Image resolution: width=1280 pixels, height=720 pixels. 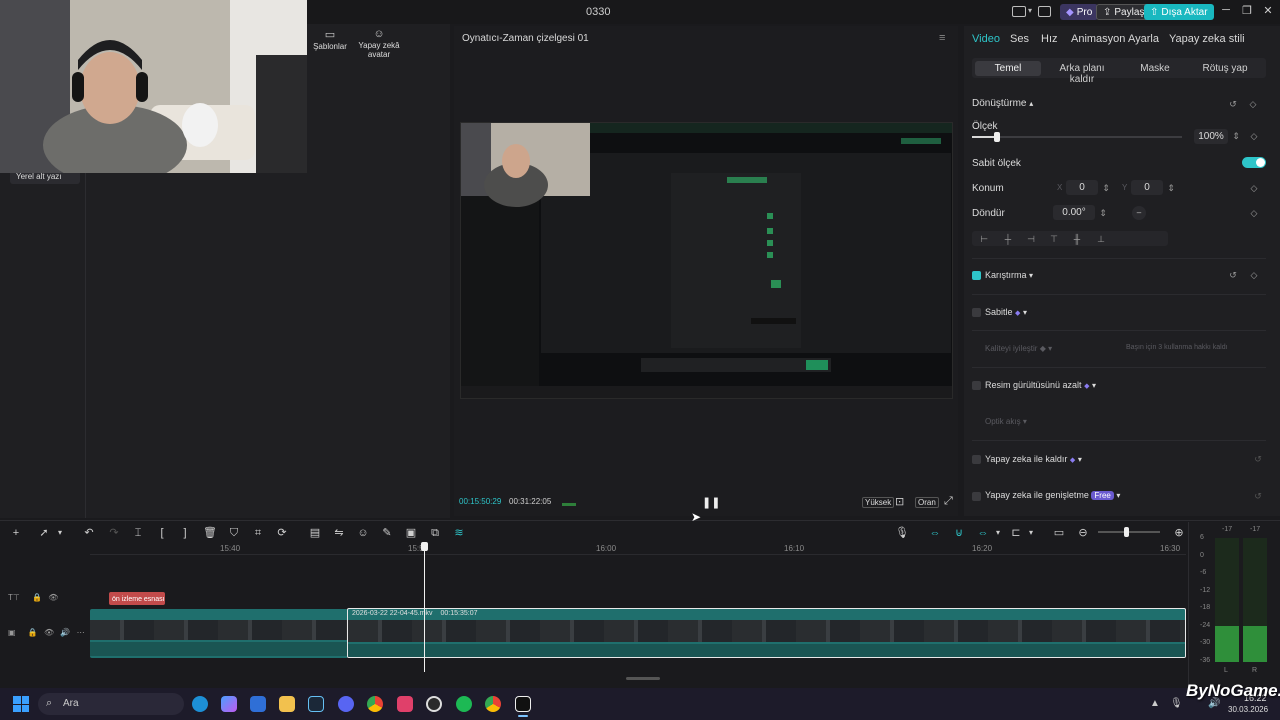 I want to click on text-clip: ön izleme esnası, so click(x=137, y=598).